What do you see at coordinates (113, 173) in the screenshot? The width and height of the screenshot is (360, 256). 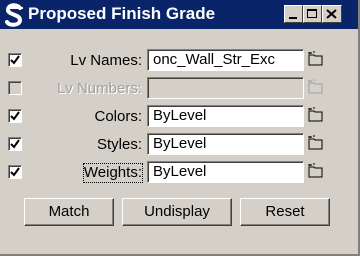 I see `weights-label: Weights:` at bounding box center [113, 173].